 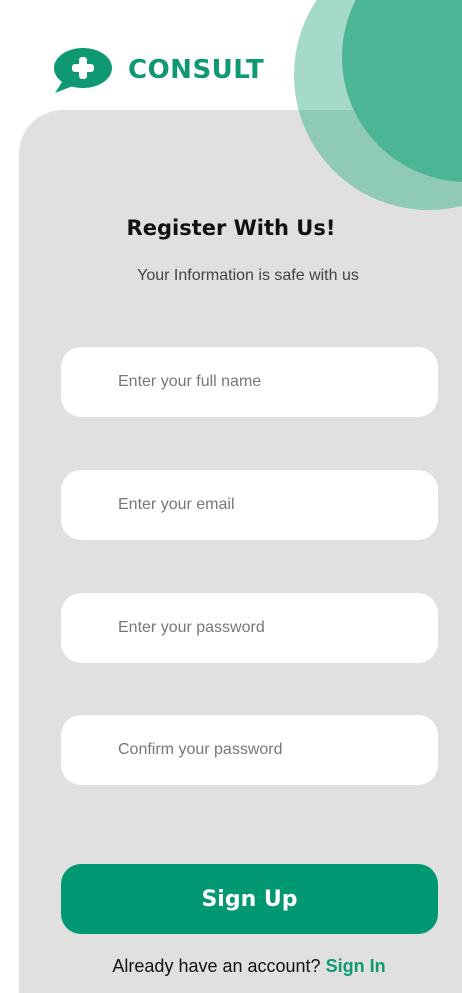 I want to click on confirm-password-input, so click(x=249, y=750).